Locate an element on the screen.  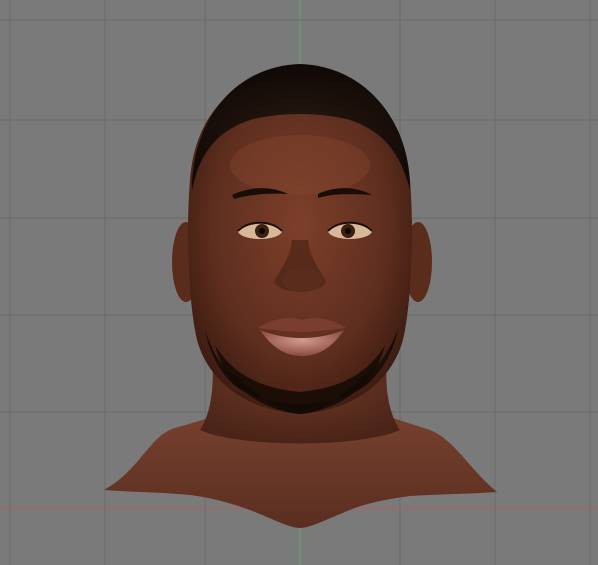
forehead-highlight is located at coordinates (300, 165).